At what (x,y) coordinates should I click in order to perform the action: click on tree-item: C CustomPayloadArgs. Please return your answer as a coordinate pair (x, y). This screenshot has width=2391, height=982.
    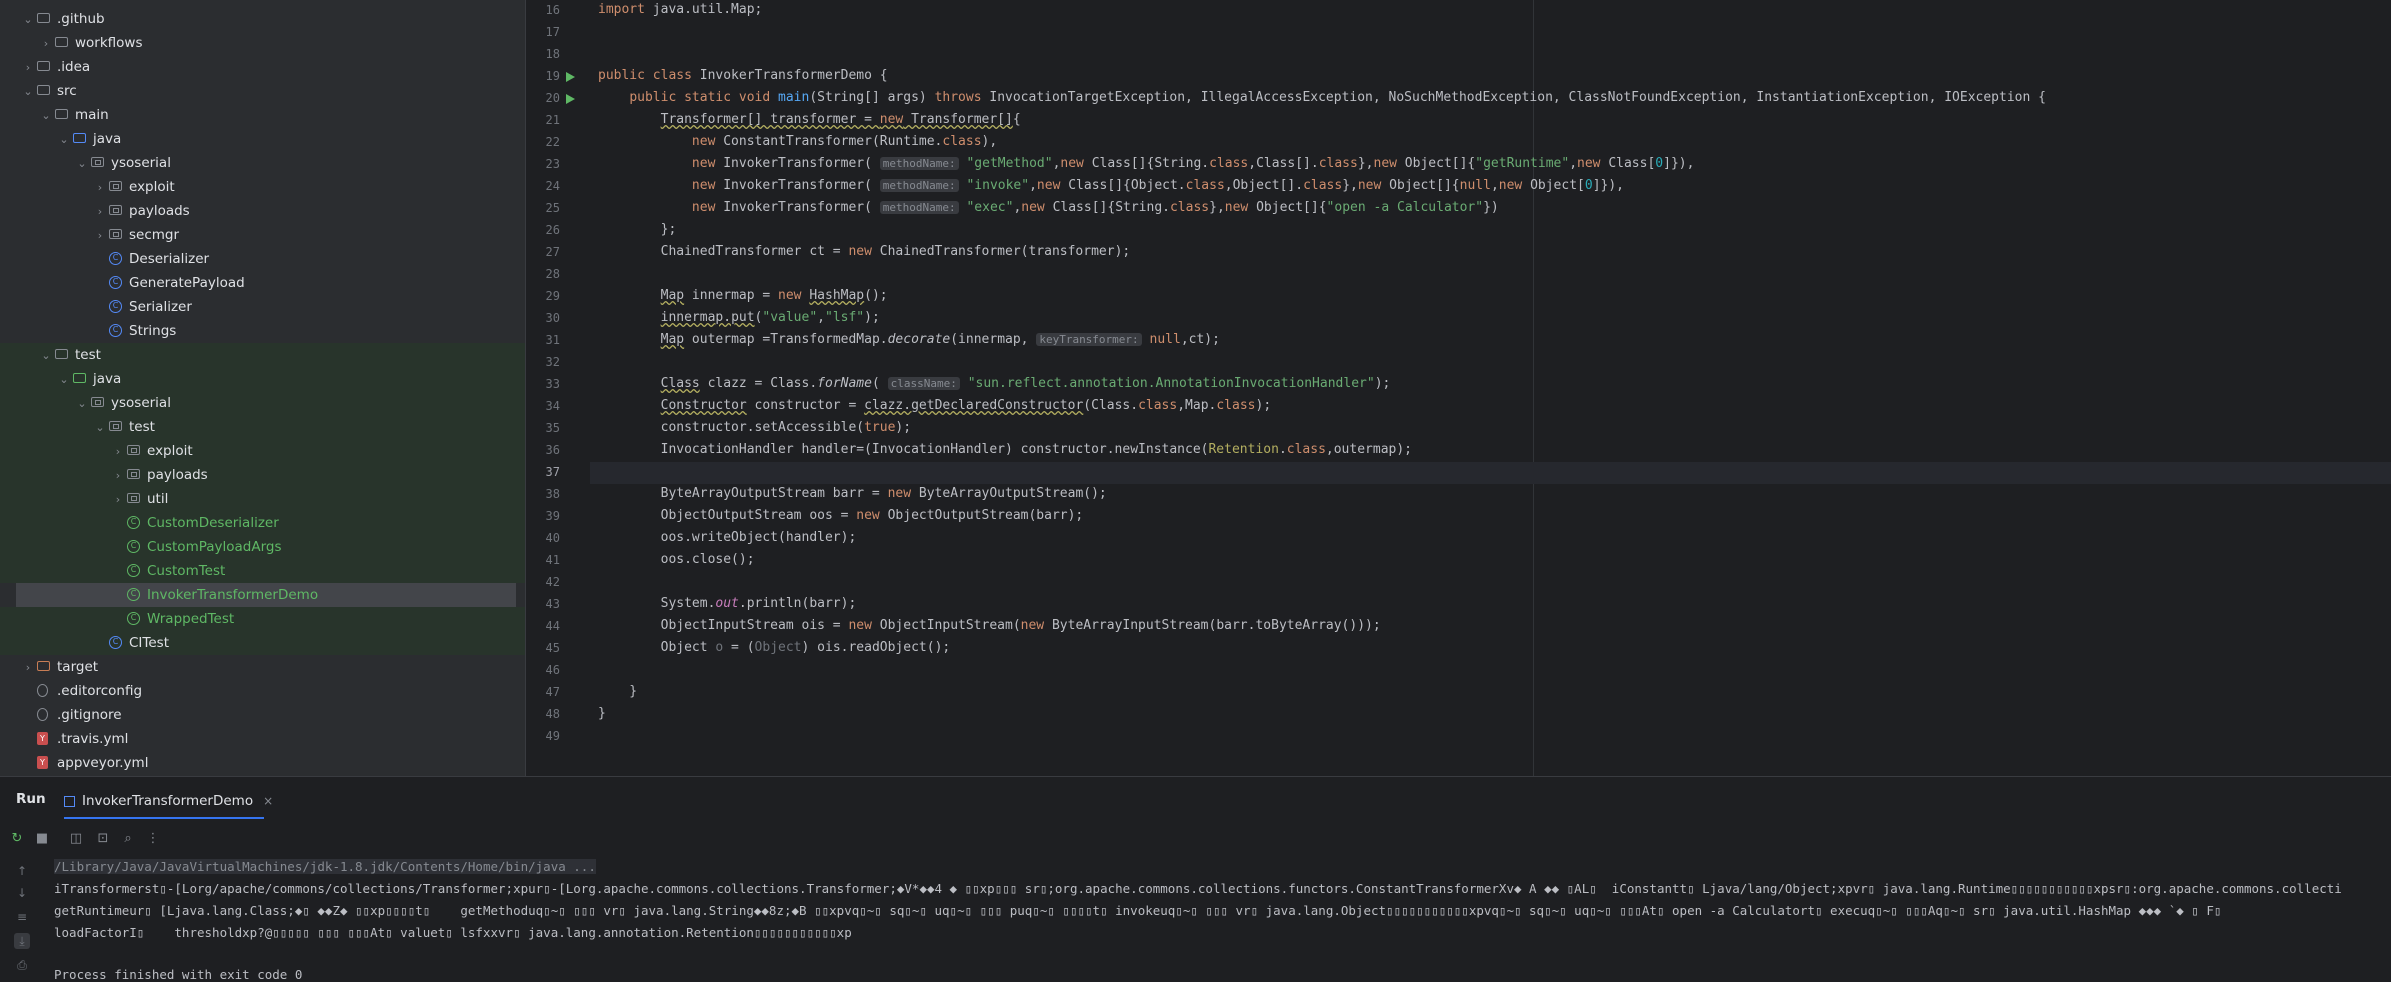
    Looking at the image, I should click on (262, 547).